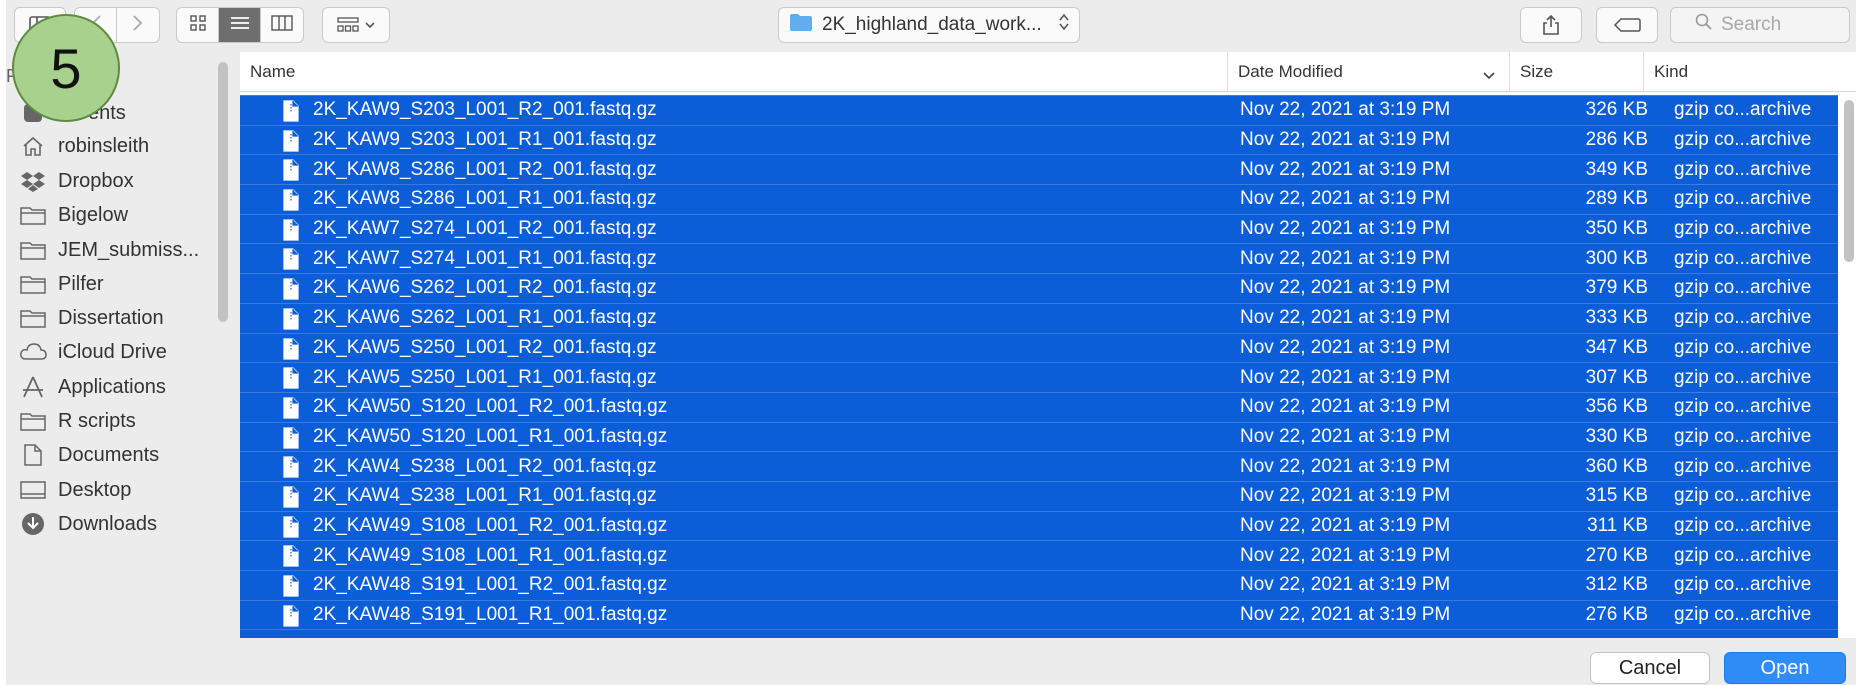 Image resolution: width=1856 pixels, height=685 pixels. What do you see at coordinates (1616, 258) in the screenshot?
I see `file-size: 300 KB` at bounding box center [1616, 258].